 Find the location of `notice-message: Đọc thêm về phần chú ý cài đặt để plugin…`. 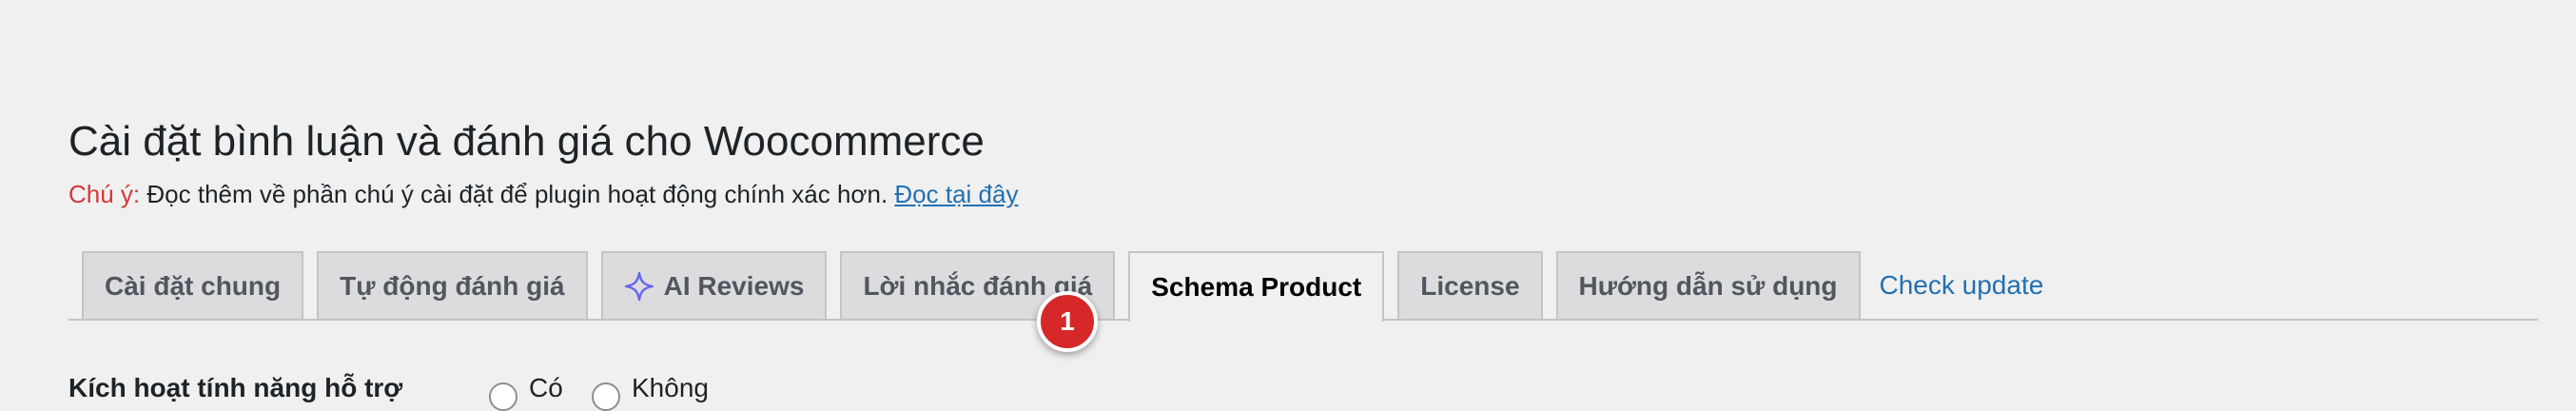

notice-message: Đọc thêm về phần chú ý cài đặt để plugin… is located at coordinates (518, 194).